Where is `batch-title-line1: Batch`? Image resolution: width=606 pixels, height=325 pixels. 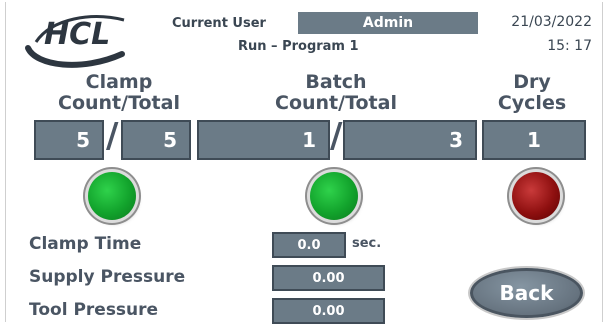
batch-title-line1: Batch is located at coordinates (336, 82).